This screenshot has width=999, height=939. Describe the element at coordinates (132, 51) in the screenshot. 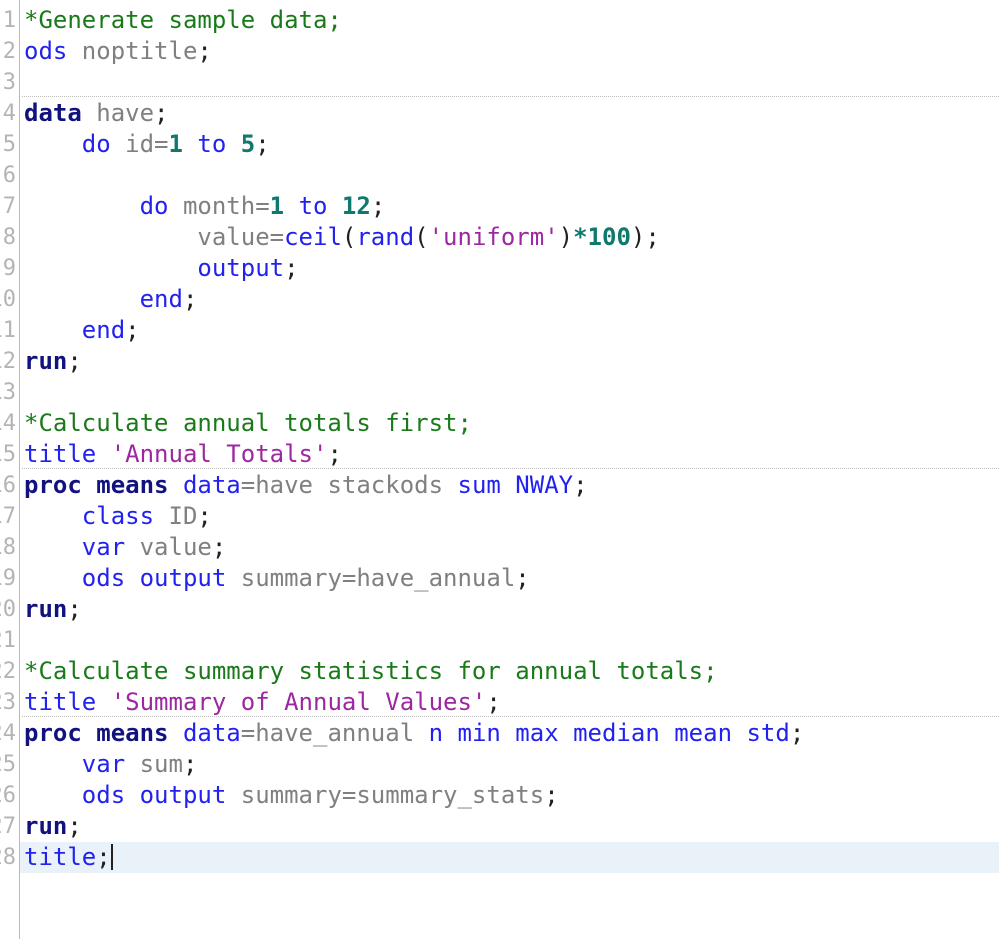

I see `code-token-plain: noptitle` at that location.